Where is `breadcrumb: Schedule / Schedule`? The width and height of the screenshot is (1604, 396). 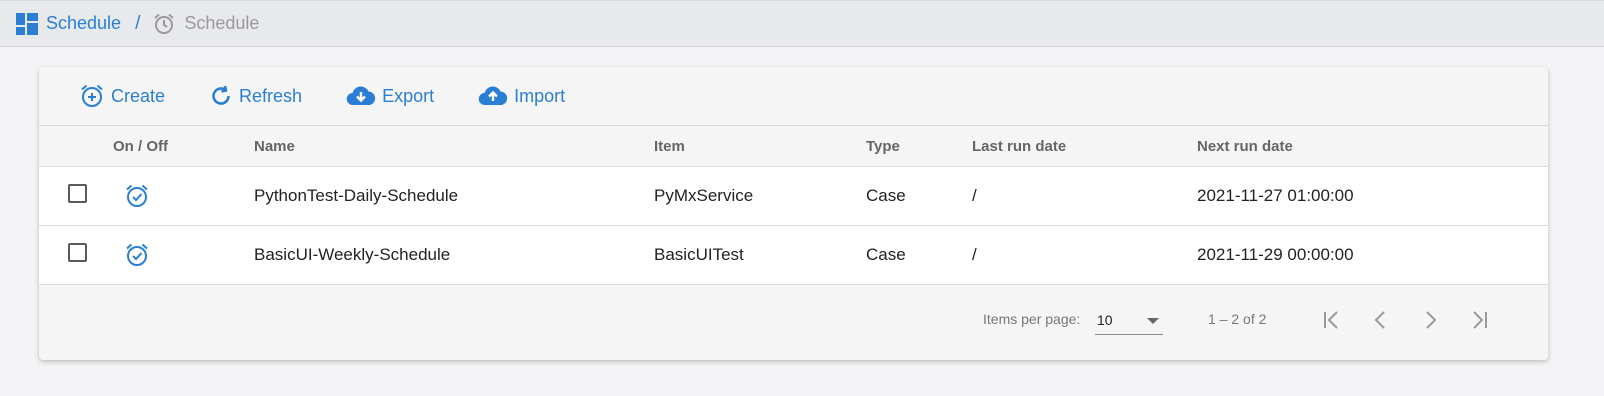
breadcrumb: Schedule / Schedule is located at coordinates (137, 24).